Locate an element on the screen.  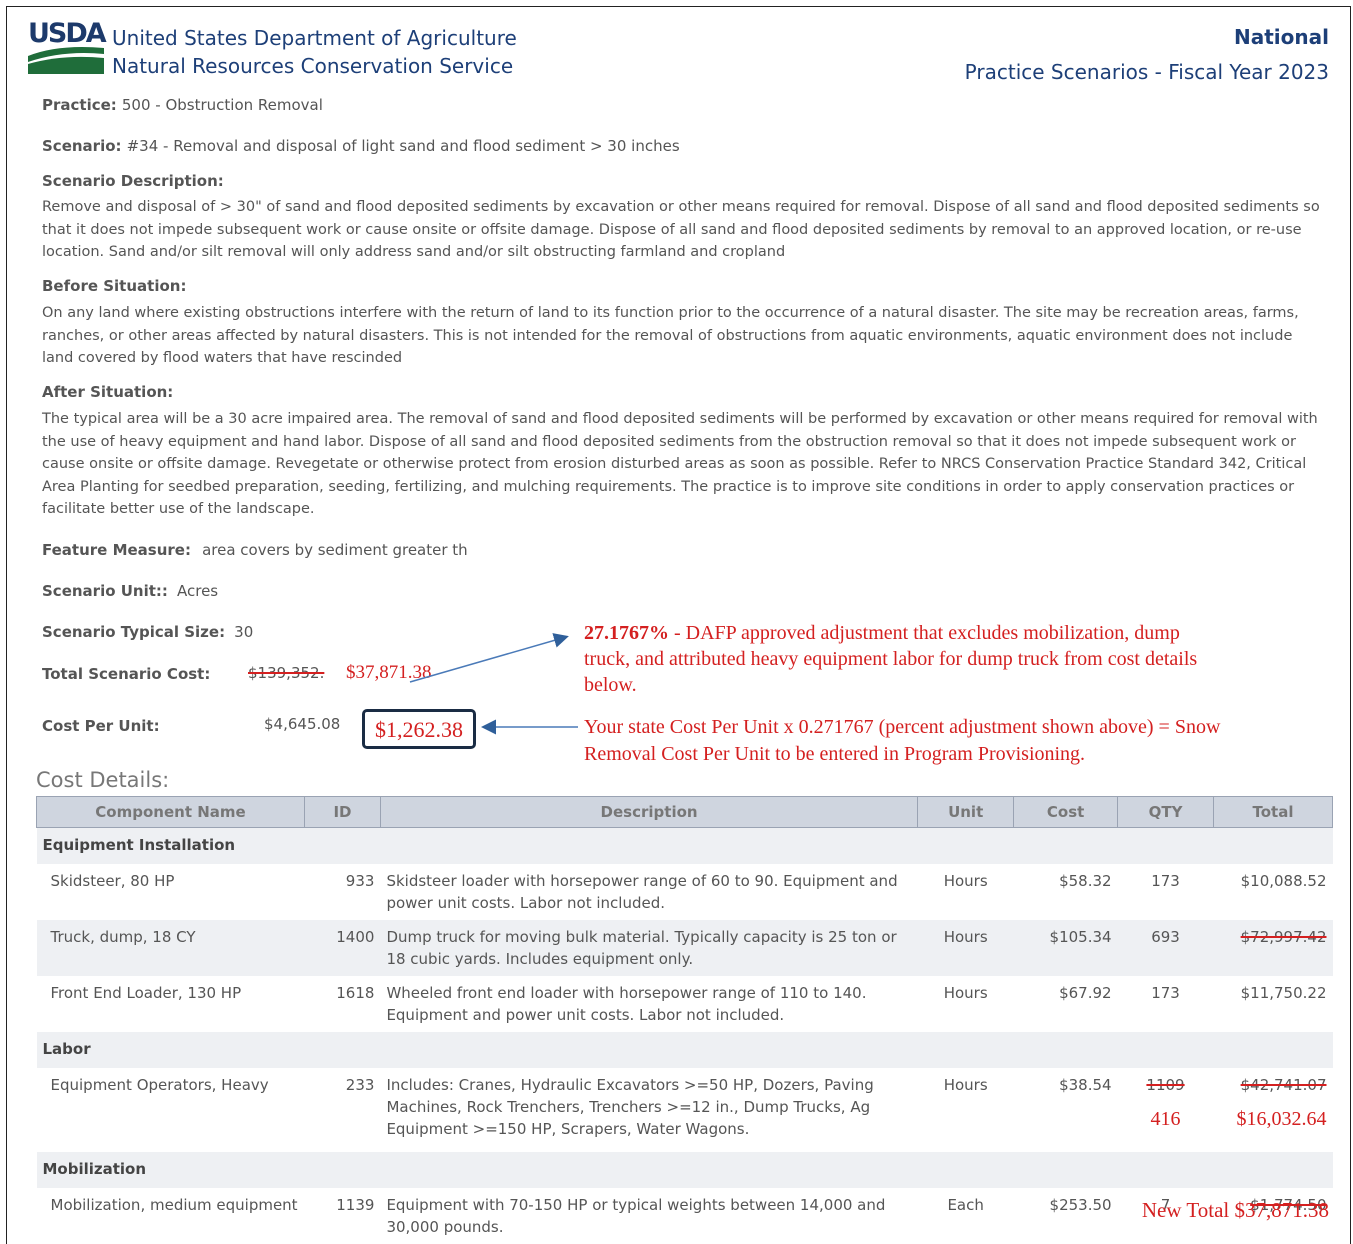
group-row: Equipment Installation is located at coordinates (684, 845).